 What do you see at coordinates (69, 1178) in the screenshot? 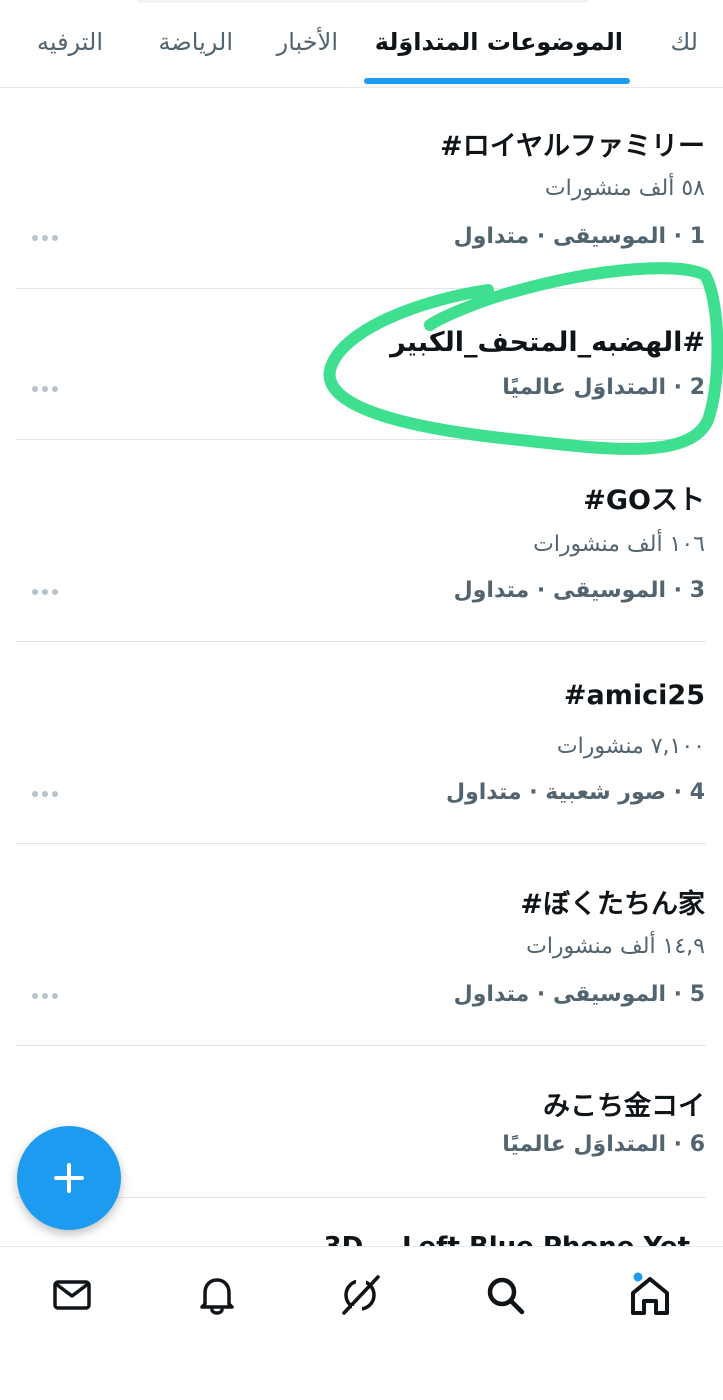
I see `compose-button` at bounding box center [69, 1178].